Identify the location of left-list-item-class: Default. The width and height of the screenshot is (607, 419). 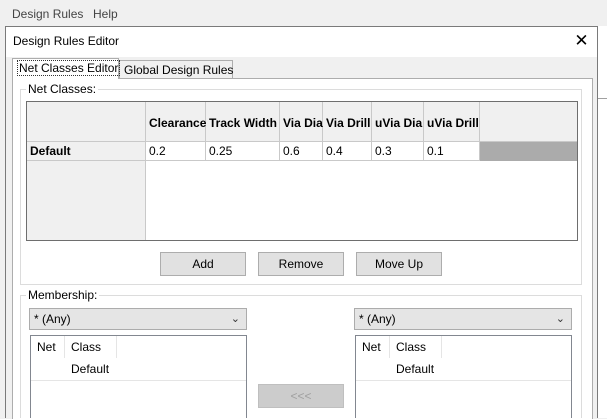
(91, 369).